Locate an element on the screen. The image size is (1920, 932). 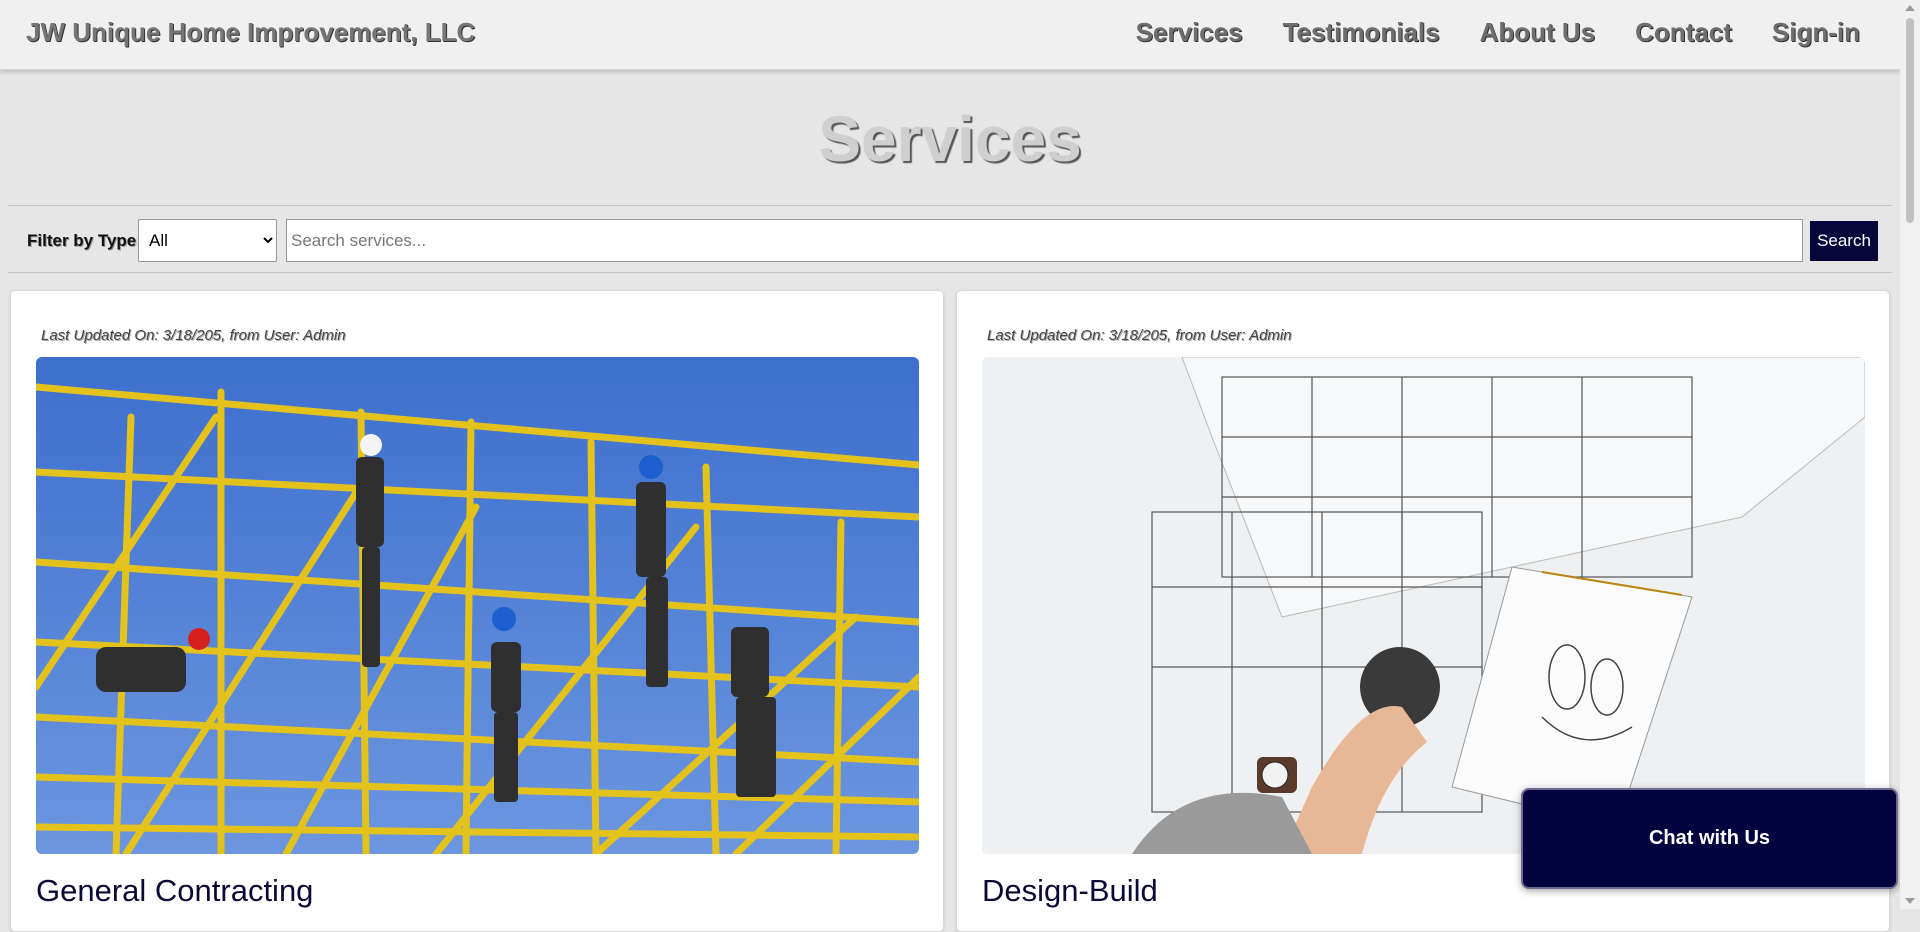
card-title: General Contracting is located at coordinates (174, 891).